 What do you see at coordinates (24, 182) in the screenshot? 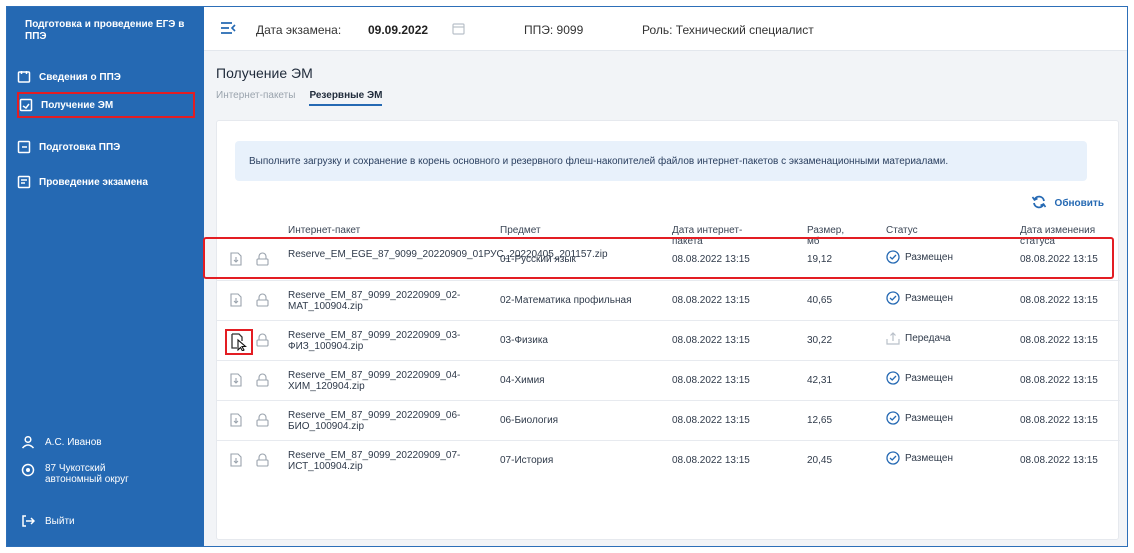
I see `exam-icon` at bounding box center [24, 182].